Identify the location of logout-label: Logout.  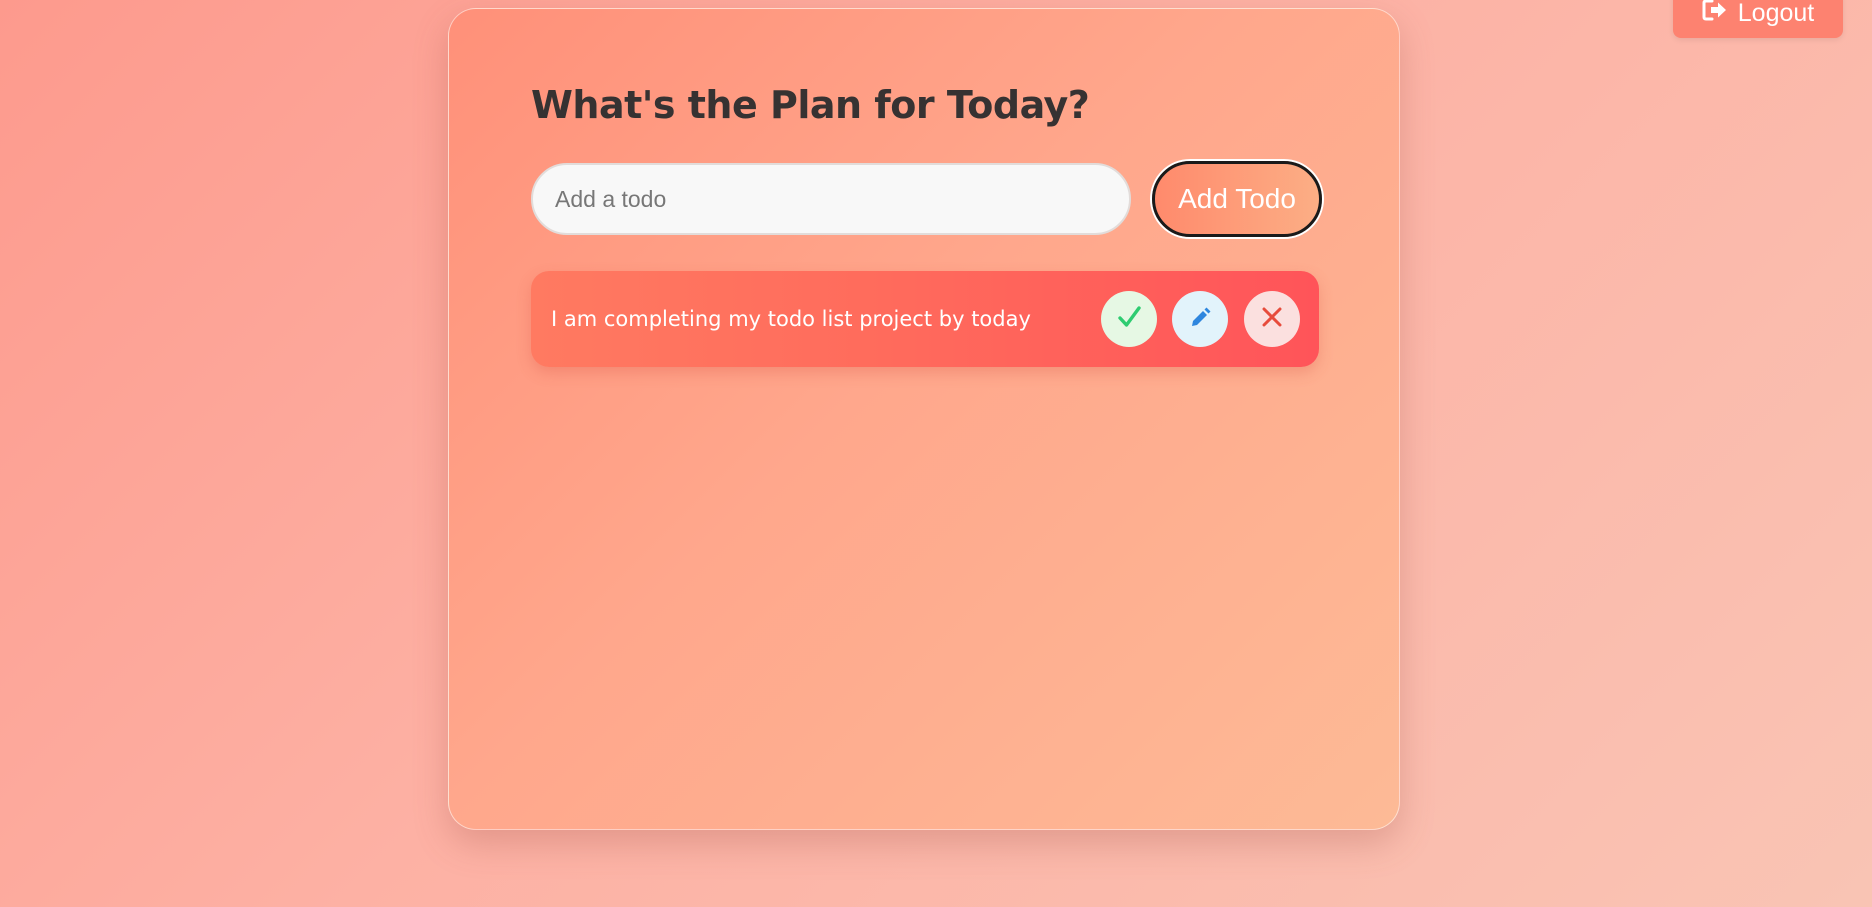
(1776, 13).